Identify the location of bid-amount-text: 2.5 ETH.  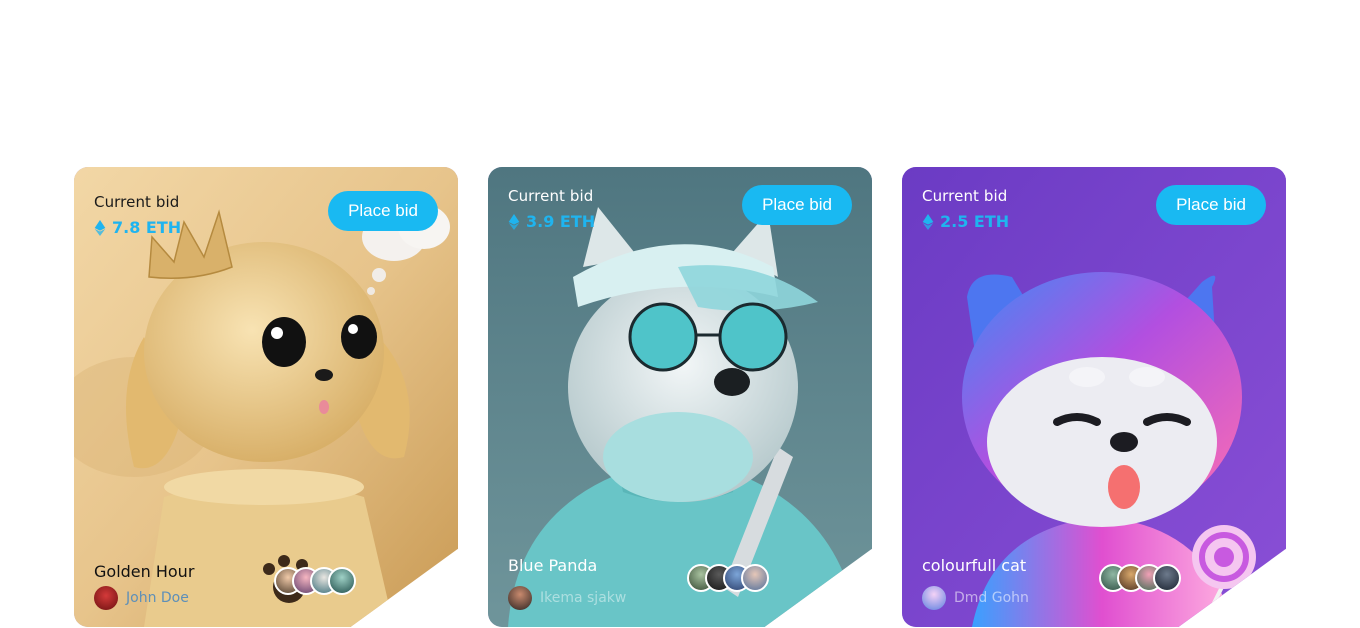
(975, 221).